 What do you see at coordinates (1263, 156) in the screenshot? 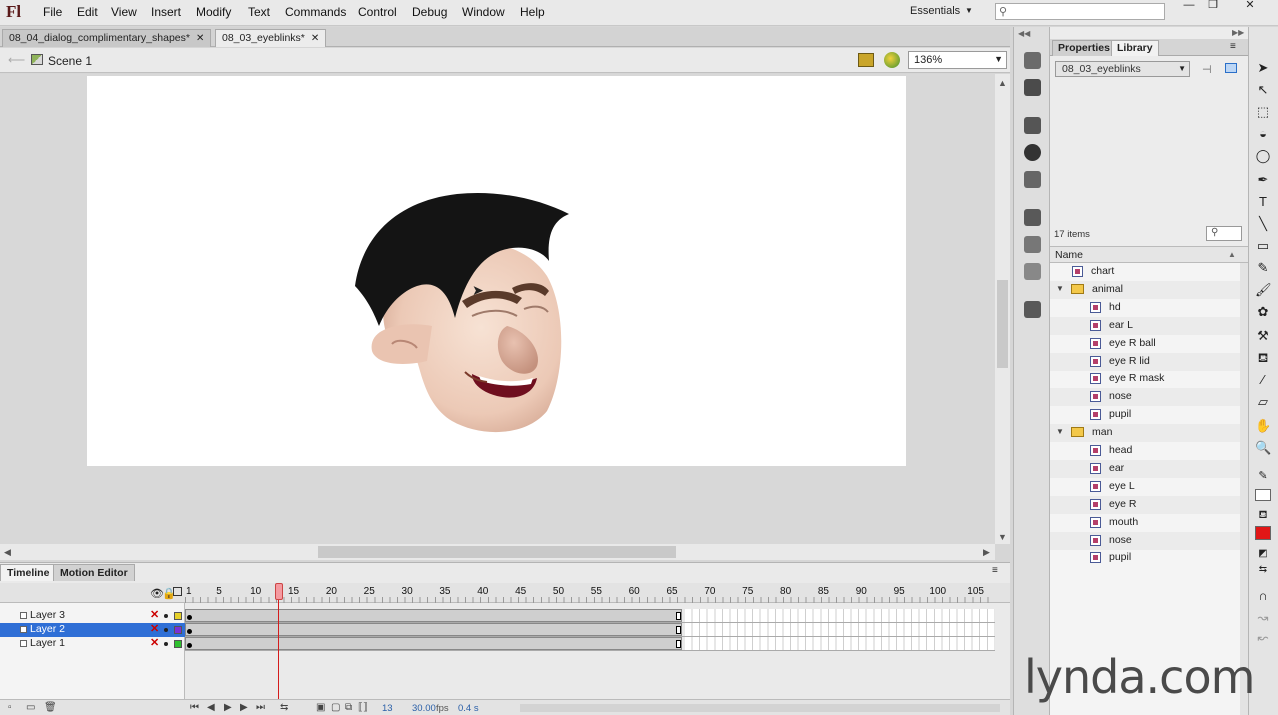
I see `lasso-tool-icon: ◯` at bounding box center [1263, 156].